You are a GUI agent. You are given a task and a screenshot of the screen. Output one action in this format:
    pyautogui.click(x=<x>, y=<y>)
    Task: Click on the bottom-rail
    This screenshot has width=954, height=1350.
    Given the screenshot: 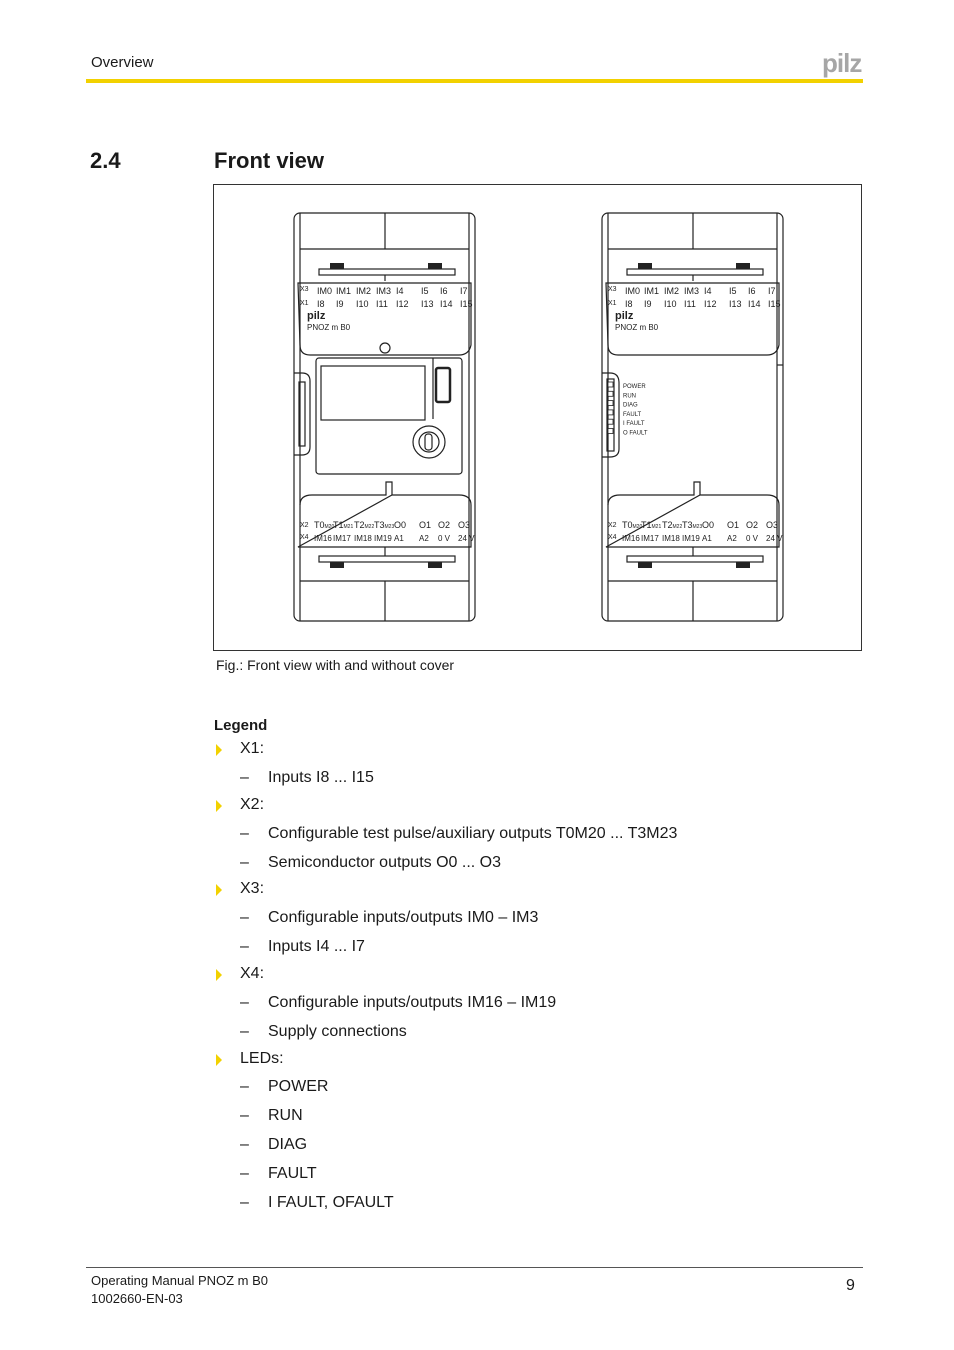 What is the action you would take?
    pyautogui.click(x=695, y=559)
    